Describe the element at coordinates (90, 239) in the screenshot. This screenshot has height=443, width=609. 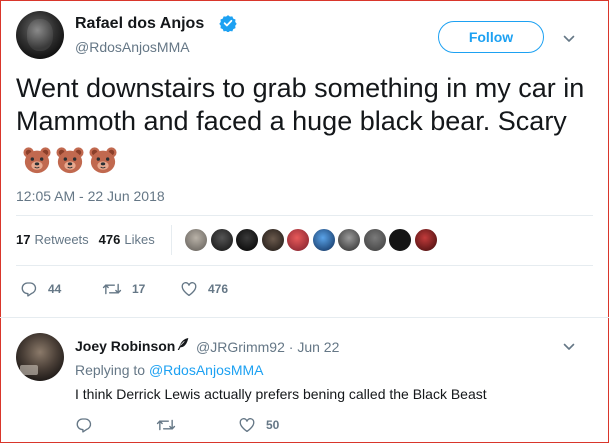
I see `tweet-stats: 17 Retweets 476 Likes` at that location.